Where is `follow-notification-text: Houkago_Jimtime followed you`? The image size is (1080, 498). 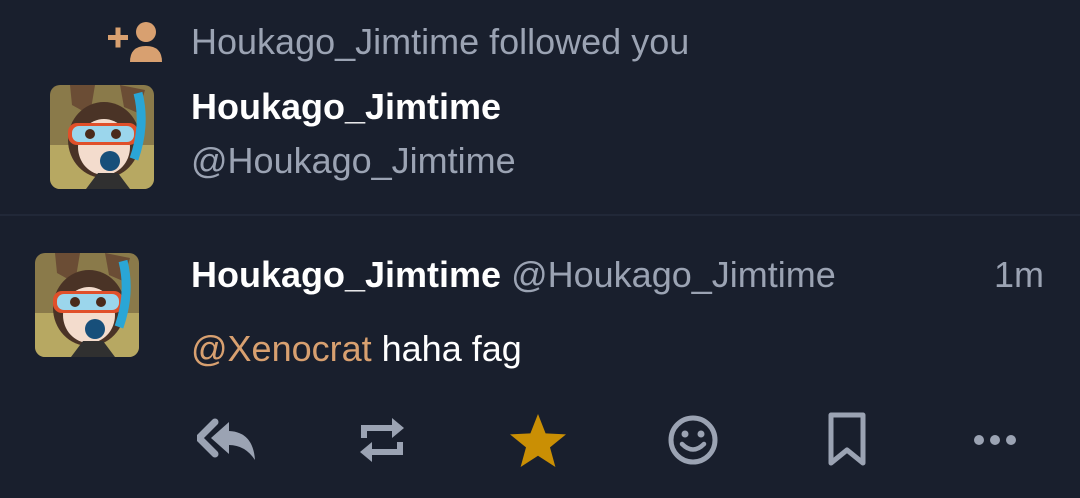 follow-notification-text: Houkago_Jimtime followed you is located at coordinates (440, 41).